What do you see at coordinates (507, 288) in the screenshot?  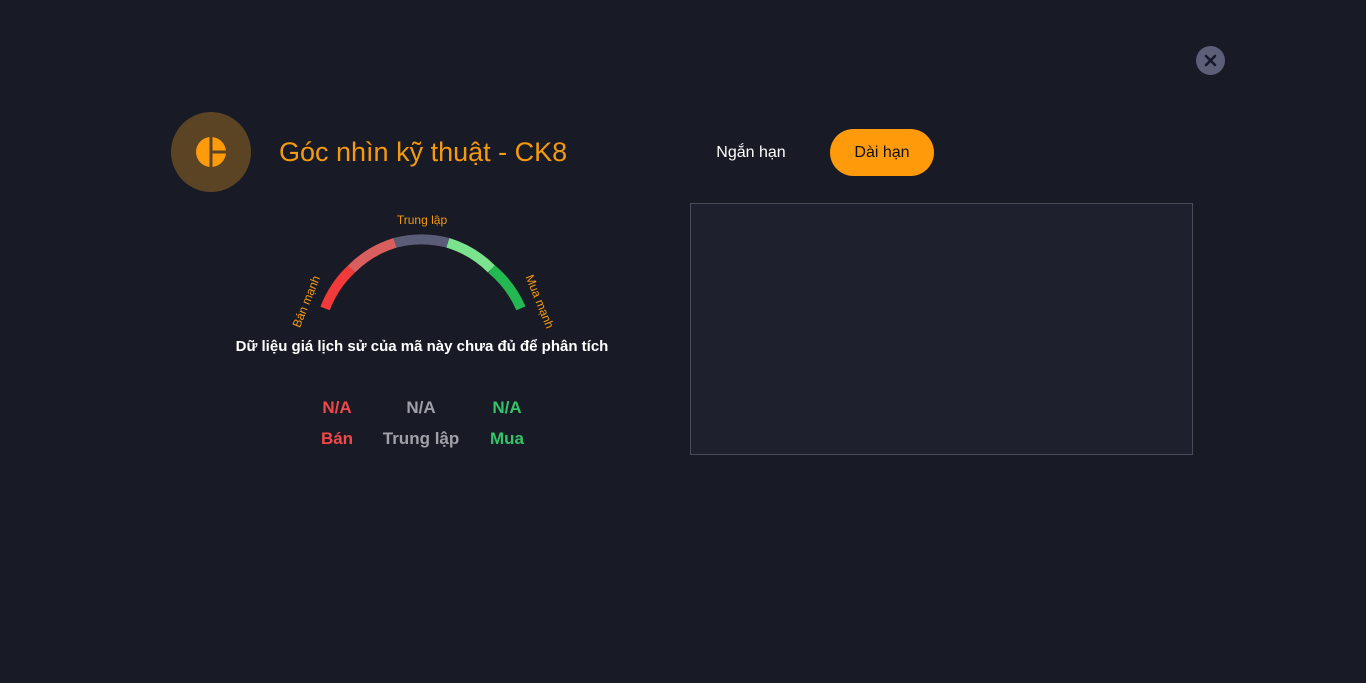 I see `gauge-segment-strong-buy` at bounding box center [507, 288].